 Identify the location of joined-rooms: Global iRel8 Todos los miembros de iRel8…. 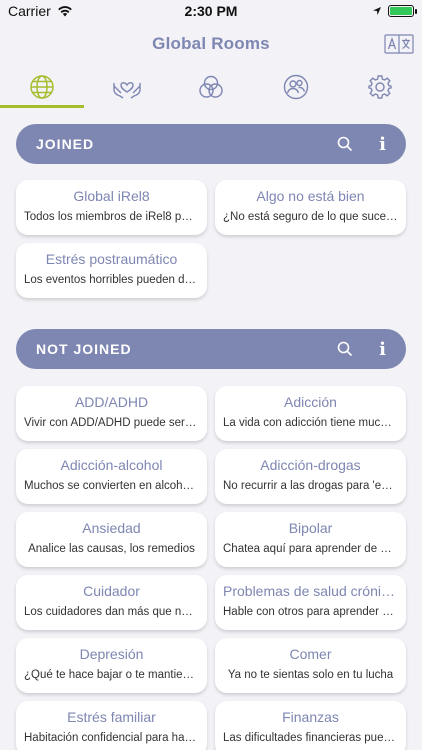
(211, 239).